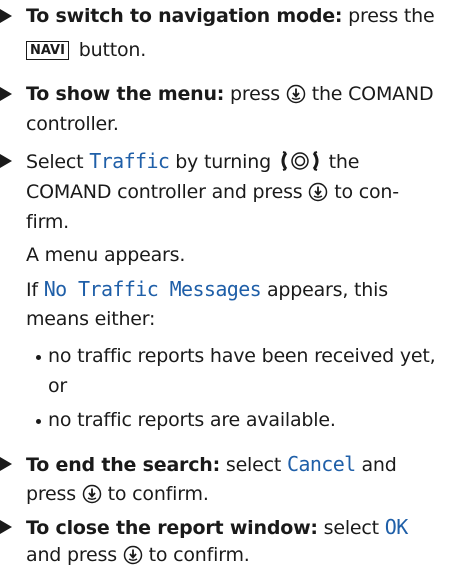  Describe the element at coordinates (71, 555) in the screenshot. I see `step-text: and press` at that location.